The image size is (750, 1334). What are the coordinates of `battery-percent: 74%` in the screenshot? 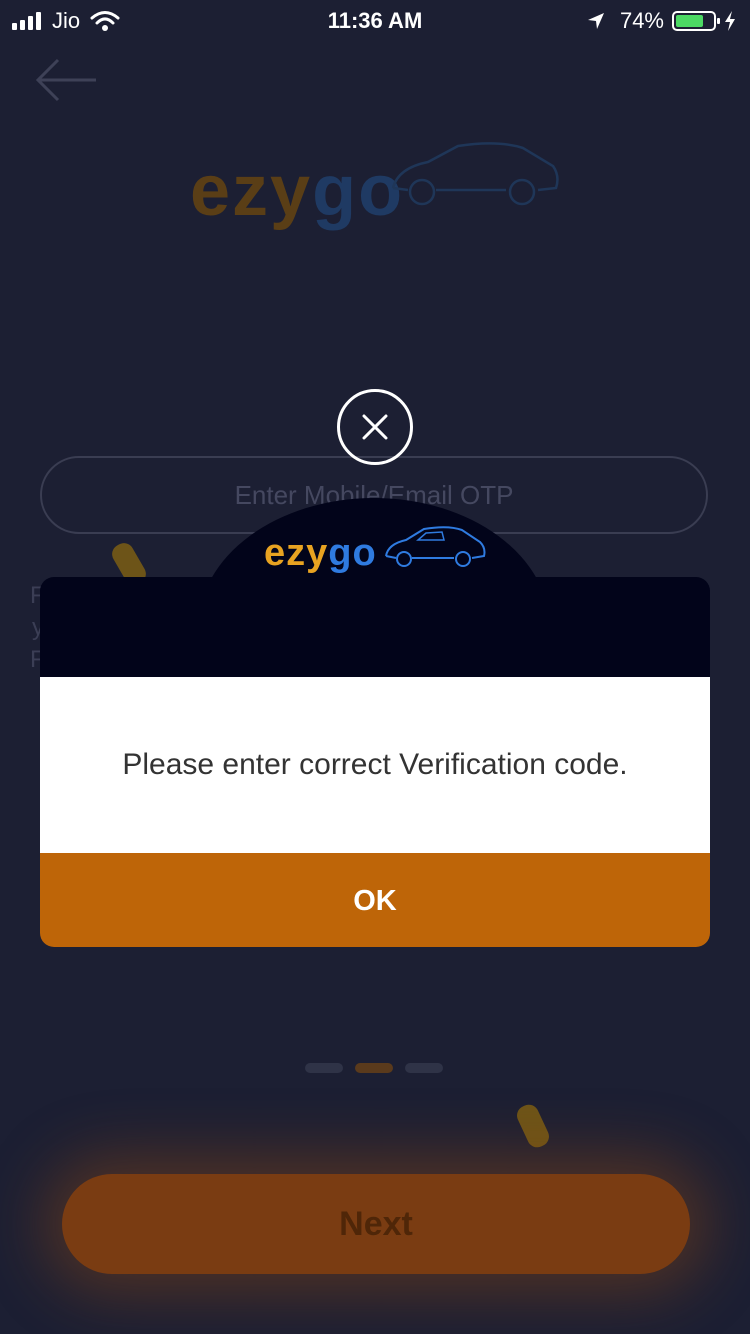 It's located at (641, 20).